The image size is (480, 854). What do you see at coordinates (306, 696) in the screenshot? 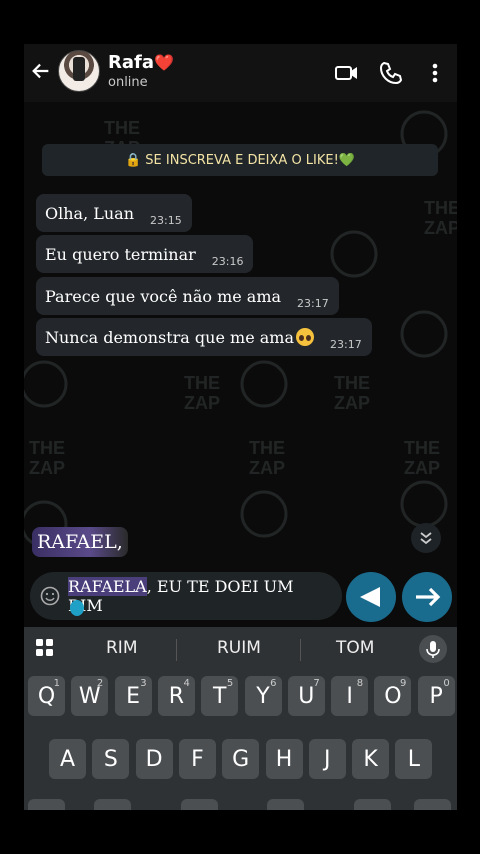
I see `key-u: U7` at bounding box center [306, 696].